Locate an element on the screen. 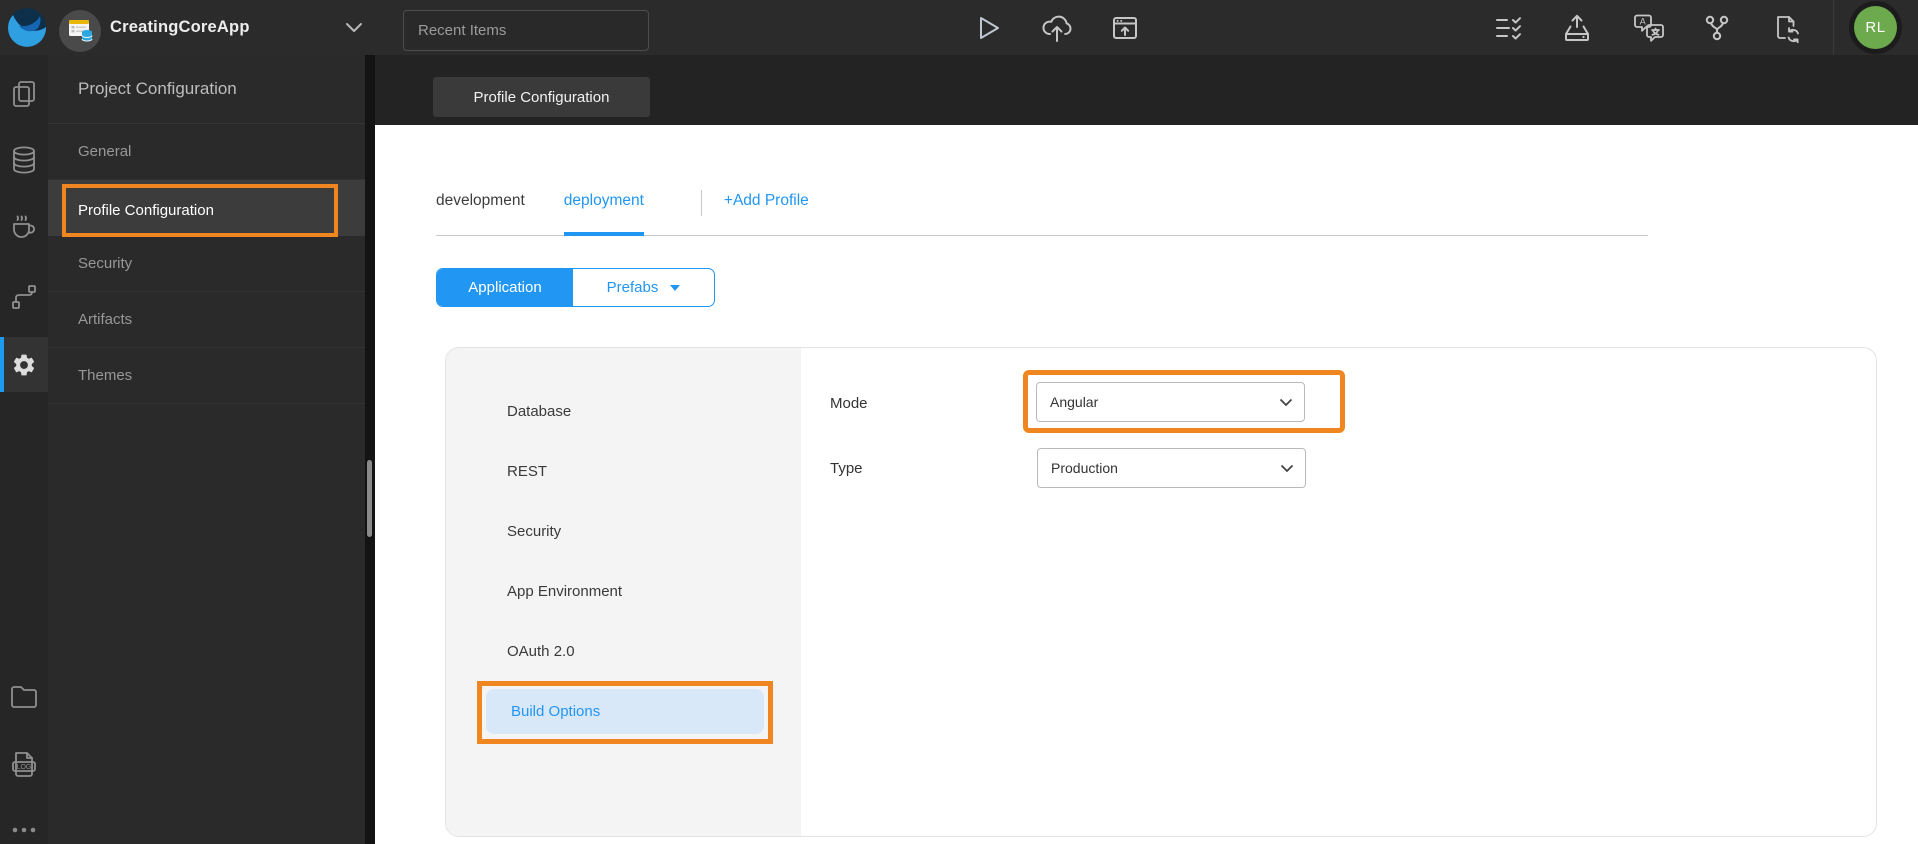 The height and width of the screenshot is (844, 1918). pages-icon is located at coordinates (24, 94).